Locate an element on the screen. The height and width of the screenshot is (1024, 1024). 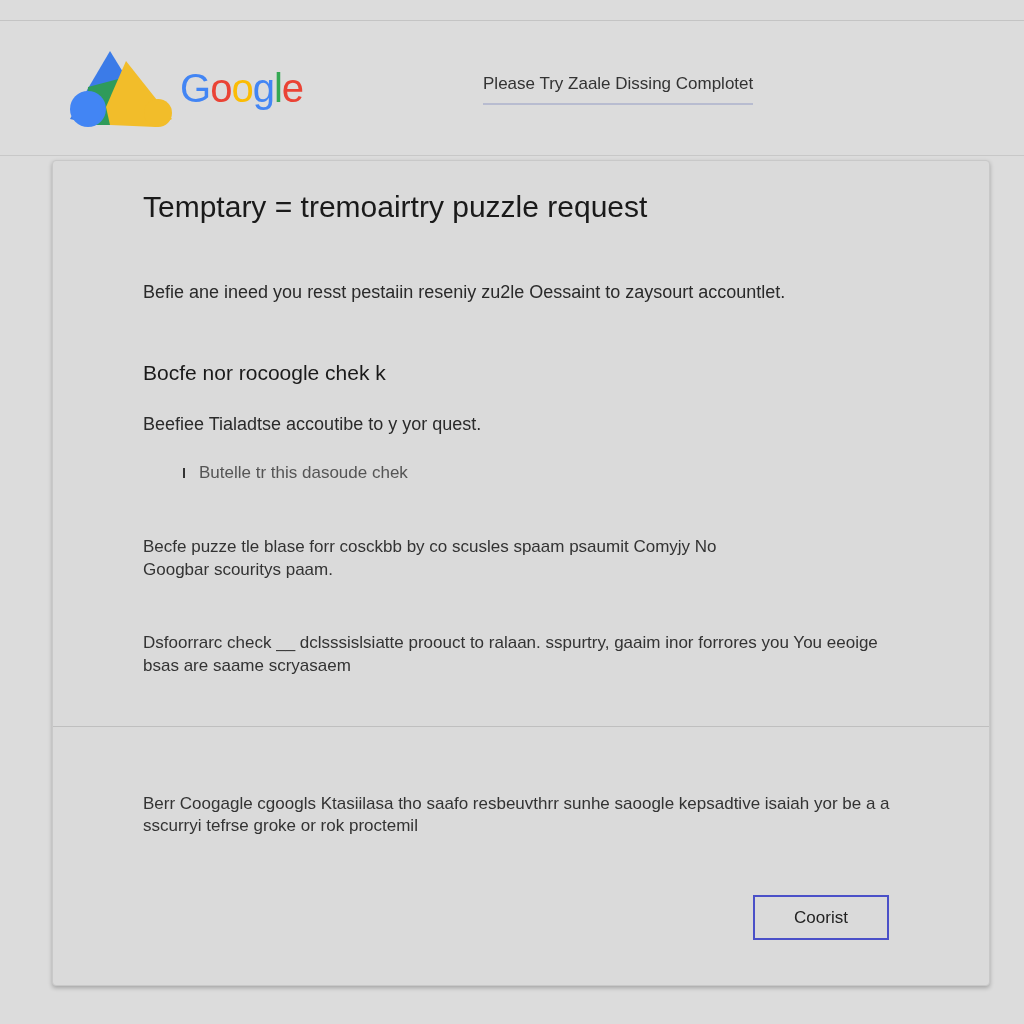
lead-text: Beefiee Tialadtse accoutibe to y yor quest. is located at coordinates (313, 425).